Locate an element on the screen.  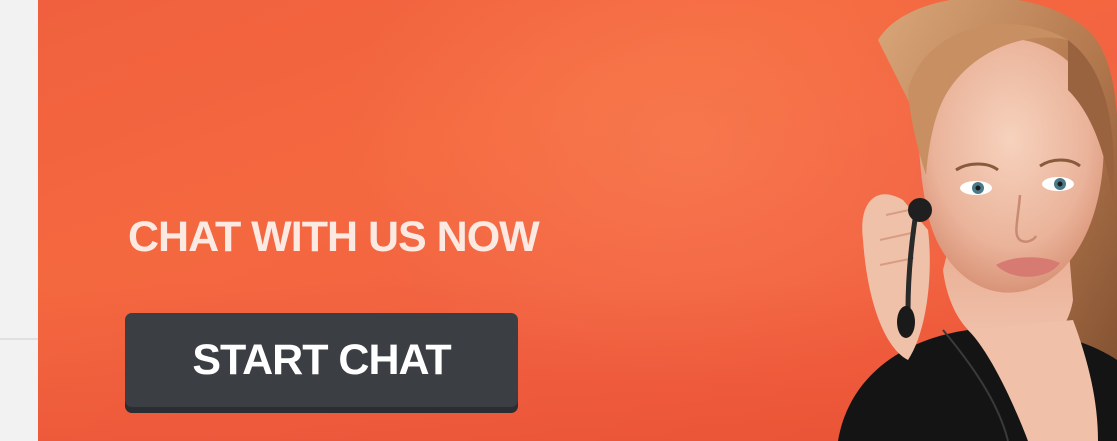
side-strip-divider is located at coordinates (19, 339).